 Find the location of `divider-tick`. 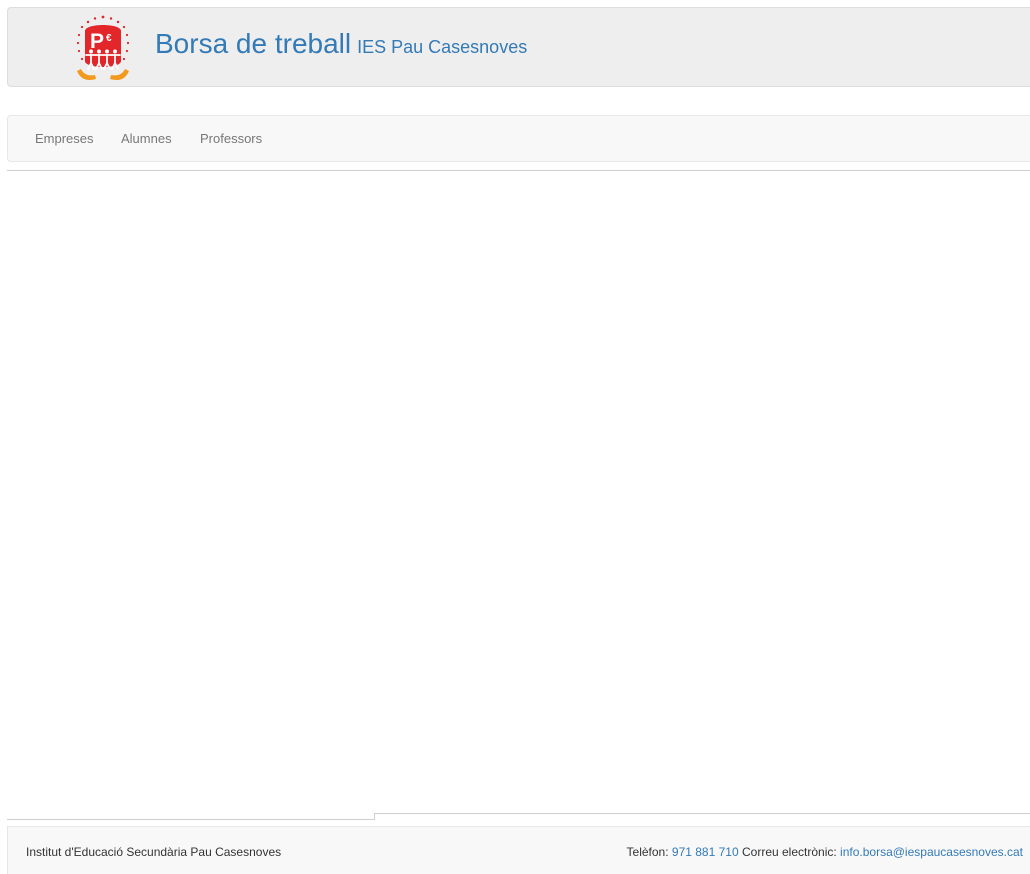

divider-tick is located at coordinates (374, 816).